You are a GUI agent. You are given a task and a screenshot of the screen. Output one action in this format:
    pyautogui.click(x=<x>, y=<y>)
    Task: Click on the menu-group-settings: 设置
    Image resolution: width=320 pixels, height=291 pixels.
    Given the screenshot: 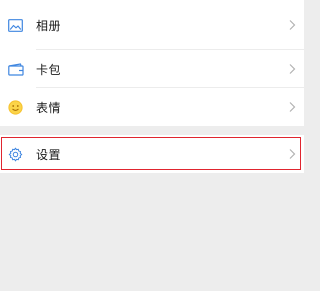 What is the action you would take?
    pyautogui.click(x=152, y=154)
    